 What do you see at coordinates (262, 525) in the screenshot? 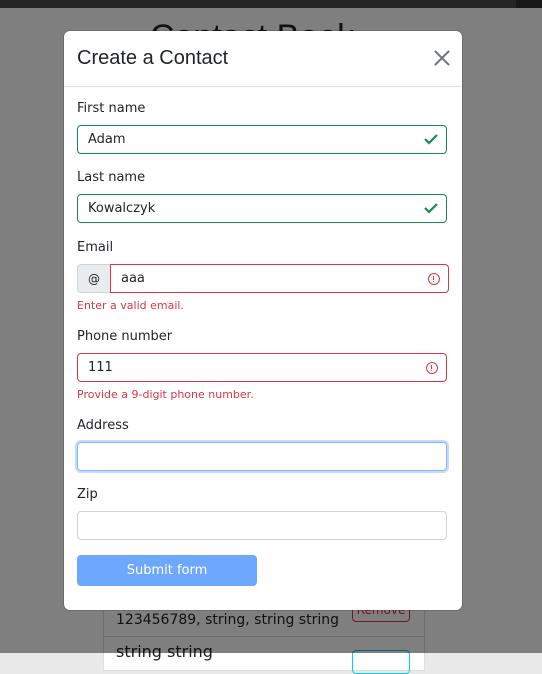
I see `zip-input` at bounding box center [262, 525].